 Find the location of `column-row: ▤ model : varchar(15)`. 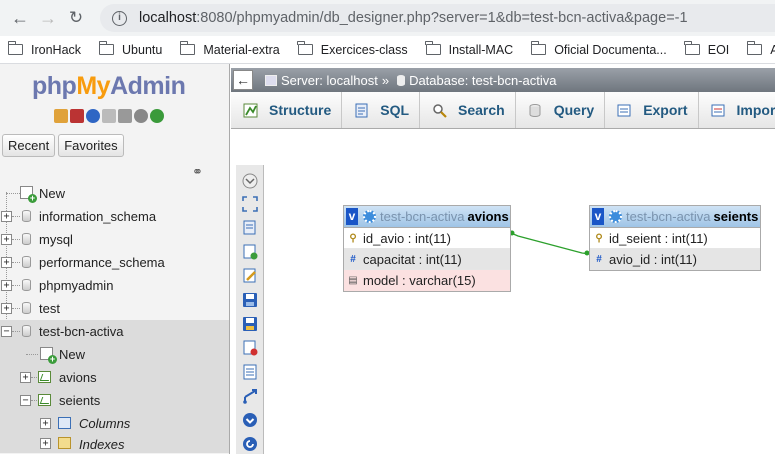

column-row: ▤ model : varchar(15) is located at coordinates (427, 280).